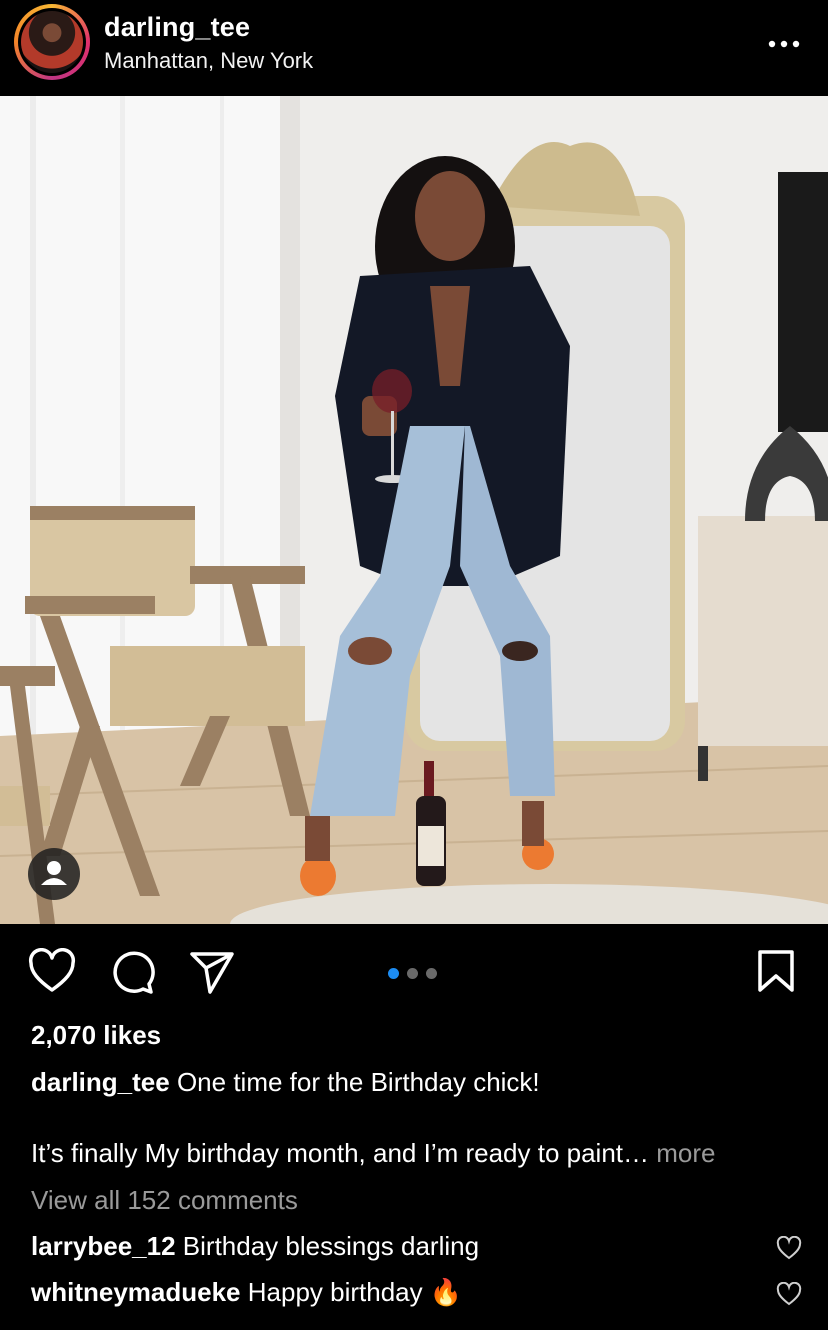  Describe the element at coordinates (393, 973) in the screenshot. I see `carousel-dot-active` at that location.